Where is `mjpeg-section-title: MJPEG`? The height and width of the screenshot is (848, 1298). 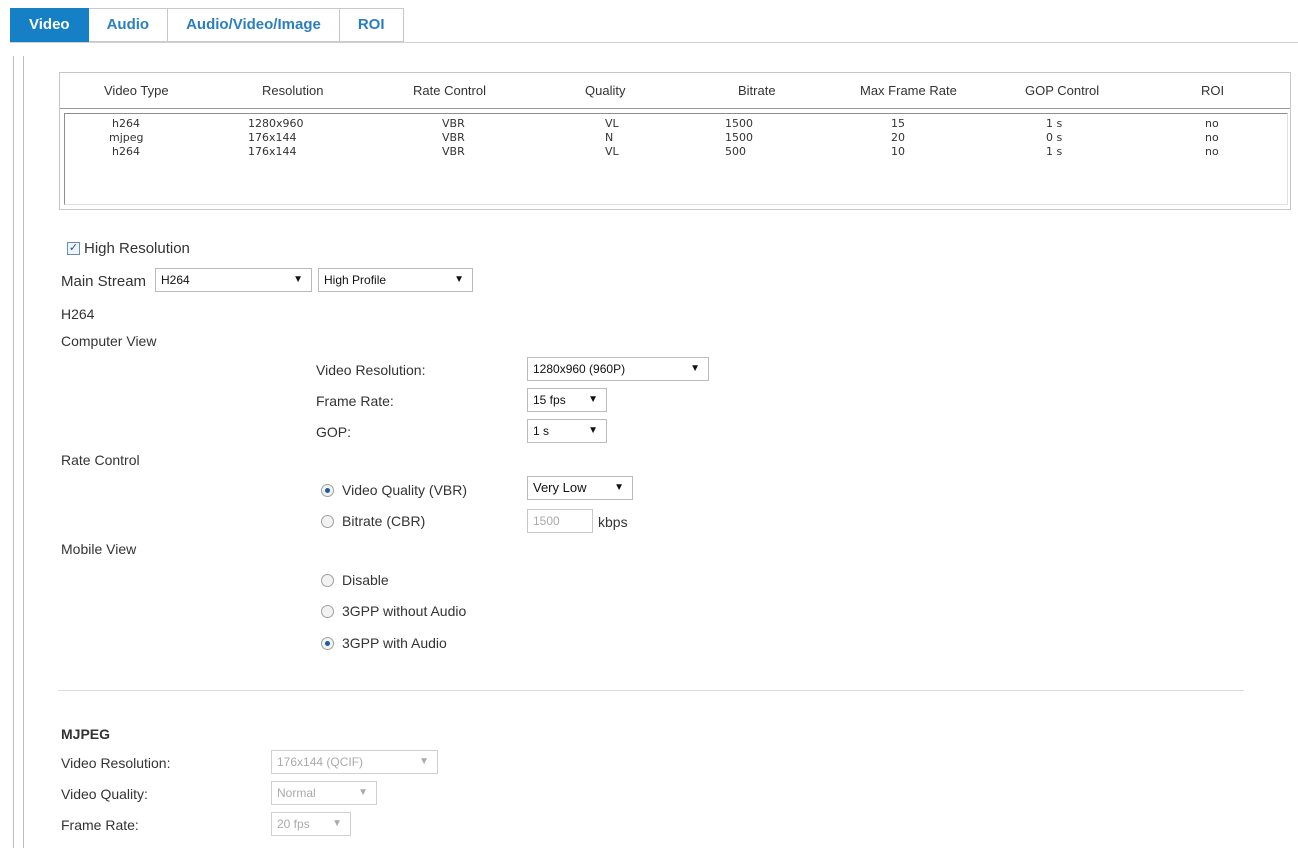
mjpeg-section-title: MJPEG is located at coordinates (86, 734).